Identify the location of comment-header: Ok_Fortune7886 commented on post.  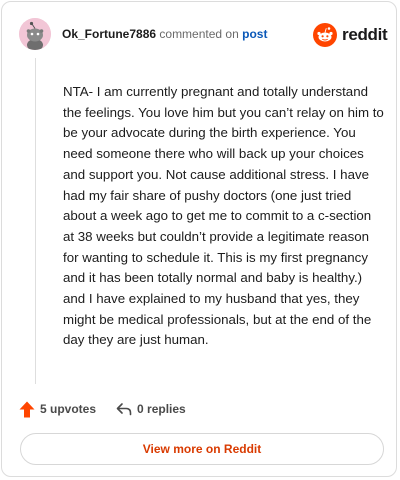
(164, 34).